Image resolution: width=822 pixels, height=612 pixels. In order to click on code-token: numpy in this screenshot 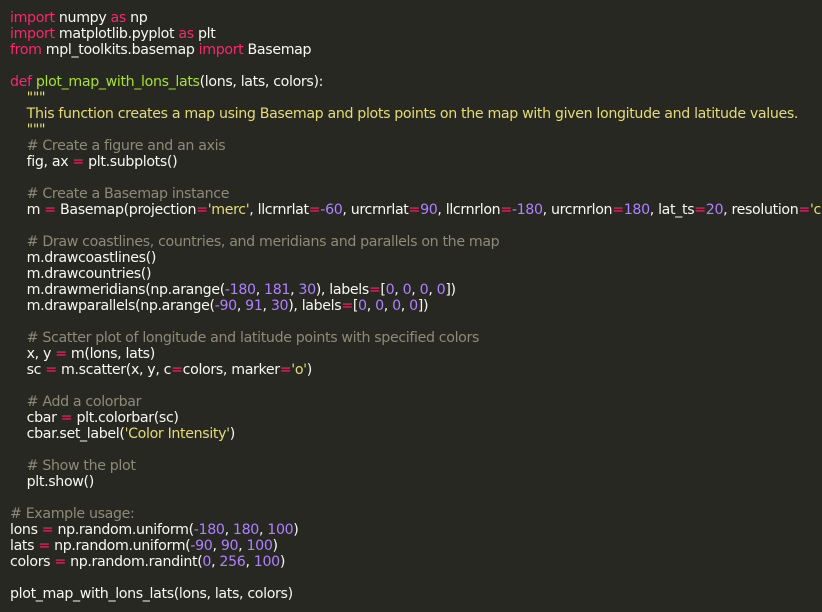, I will do `click(82, 18)`.